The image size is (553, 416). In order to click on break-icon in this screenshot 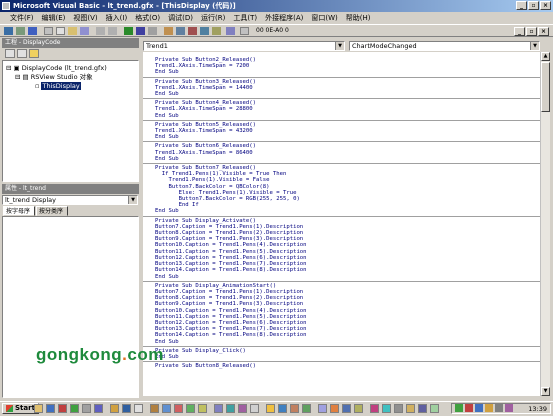, I will do `click(140, 31)`.